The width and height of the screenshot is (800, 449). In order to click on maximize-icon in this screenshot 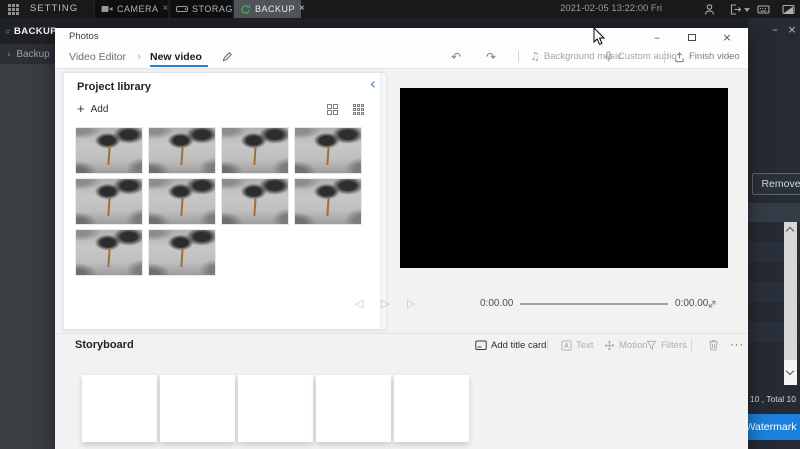, I will do `click(692, 37)`.